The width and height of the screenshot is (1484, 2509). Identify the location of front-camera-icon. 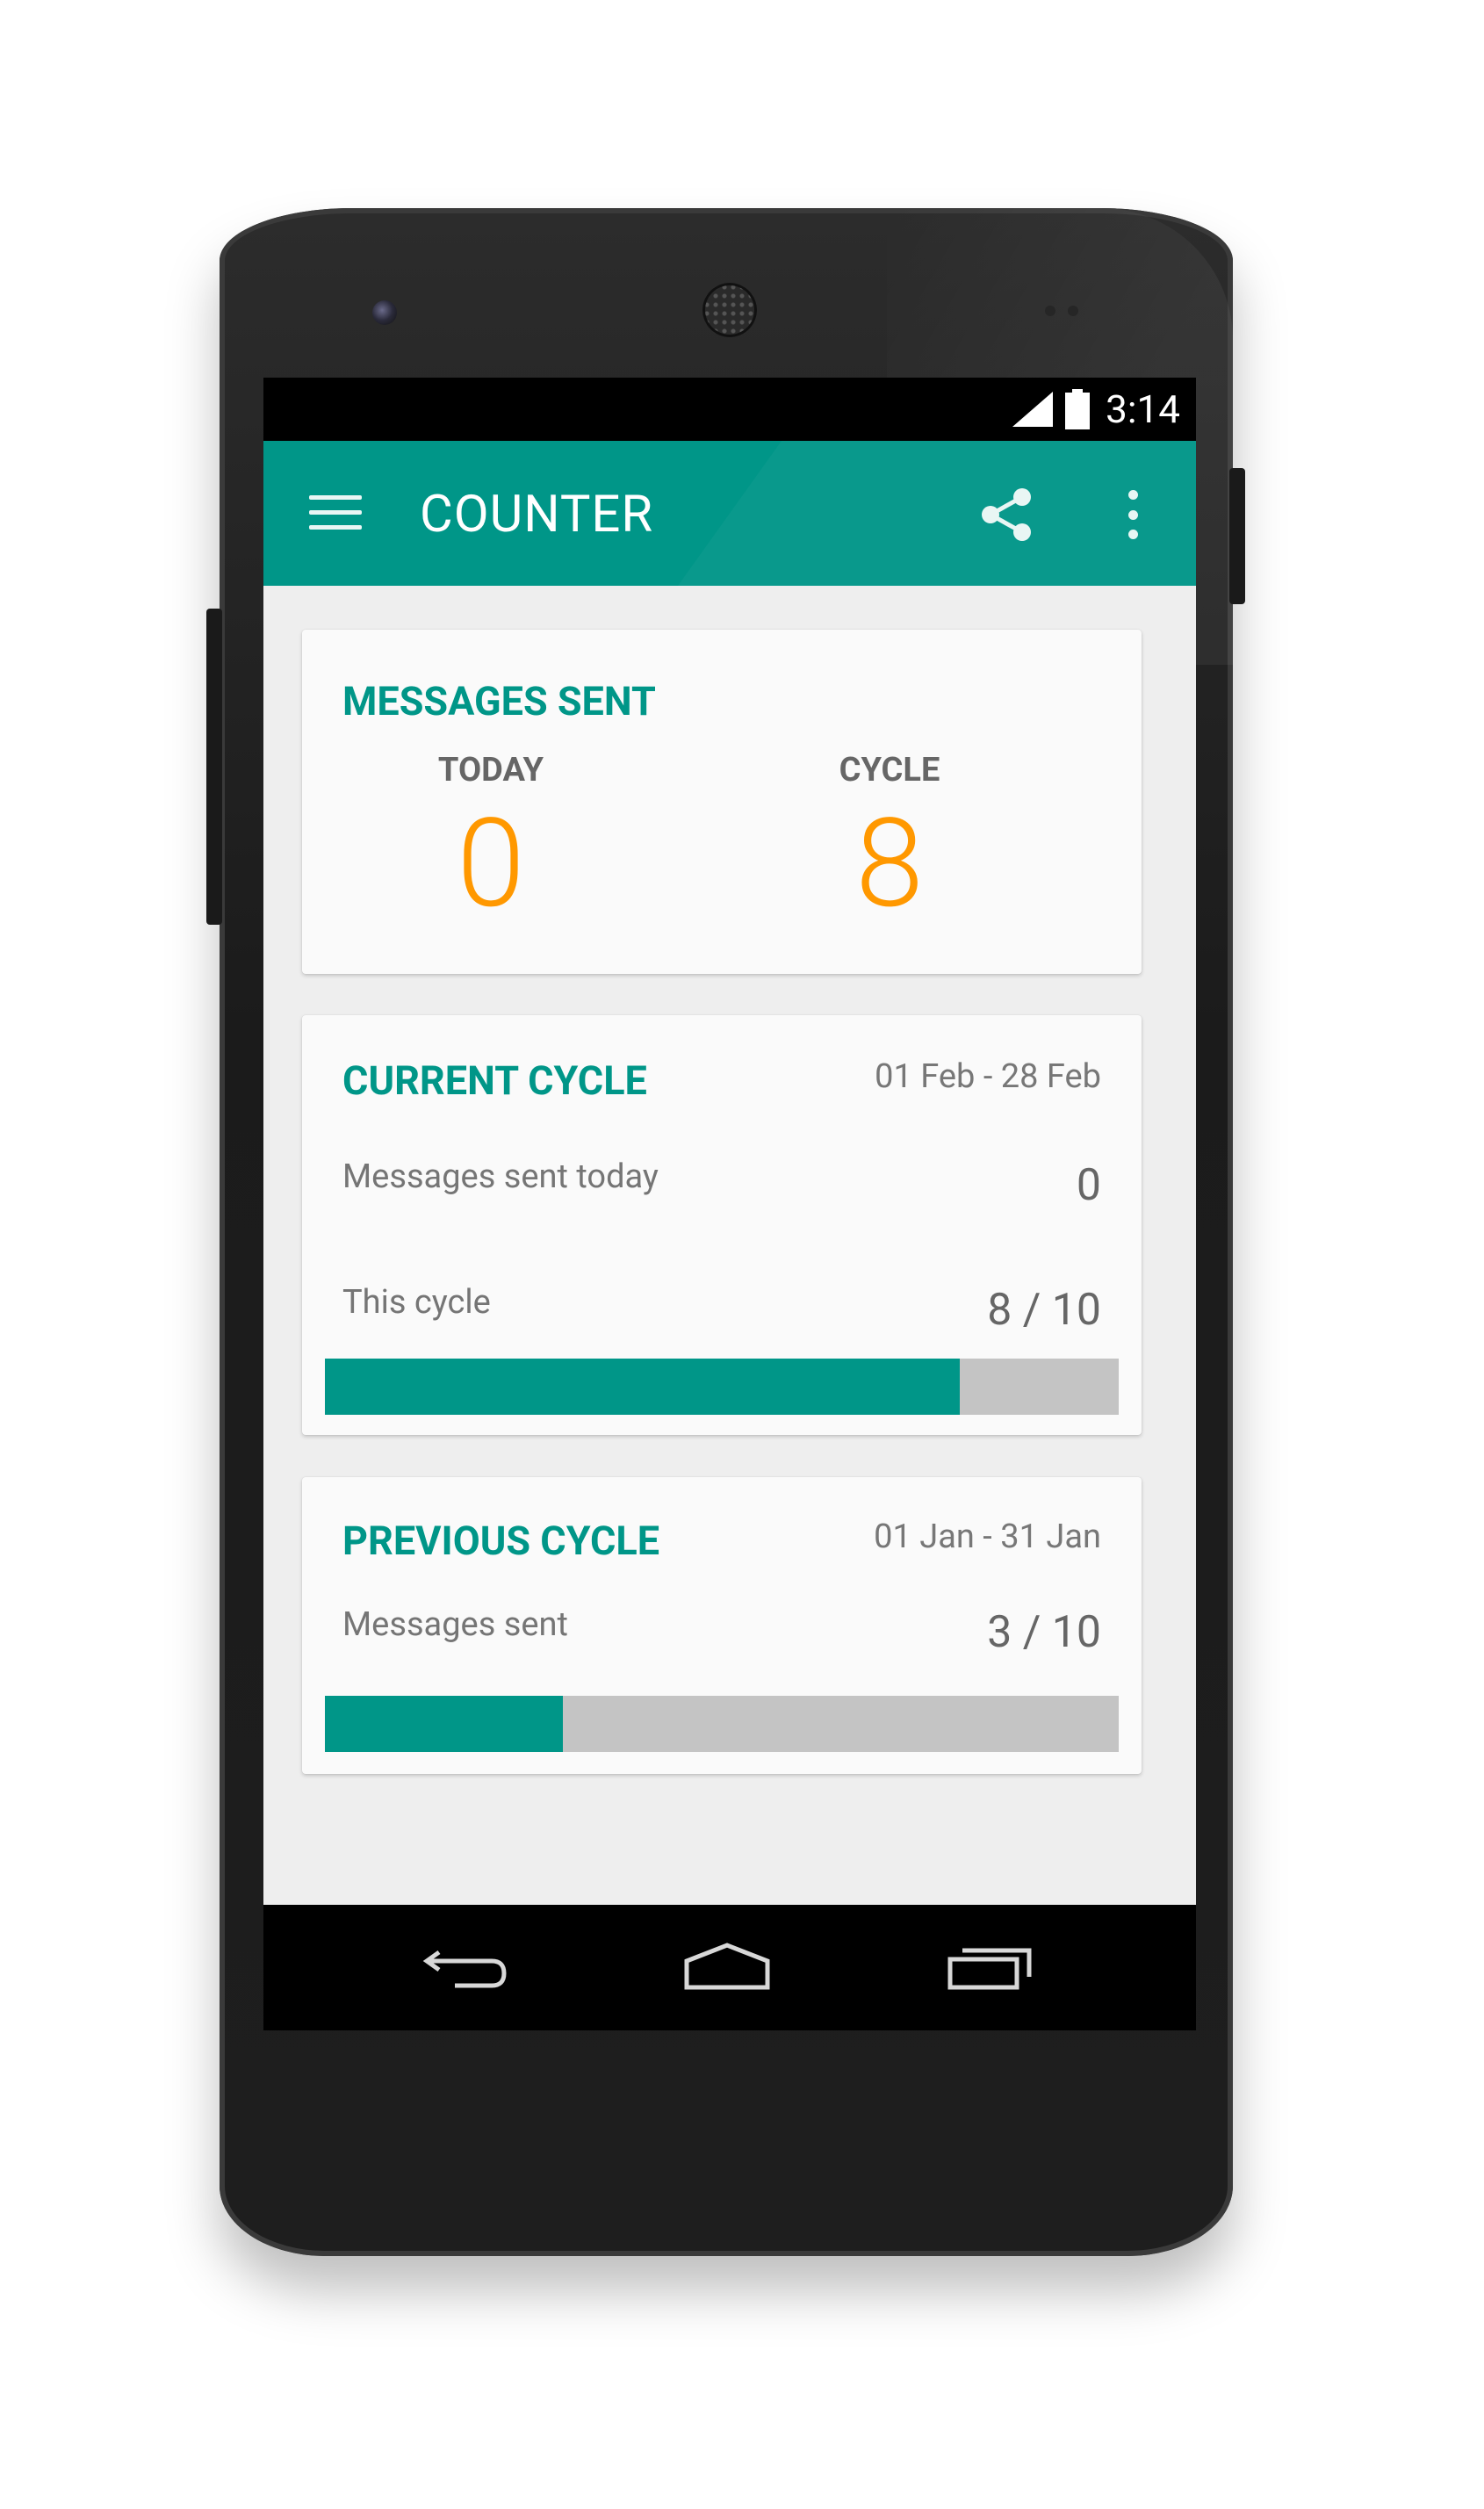
(384, 312).